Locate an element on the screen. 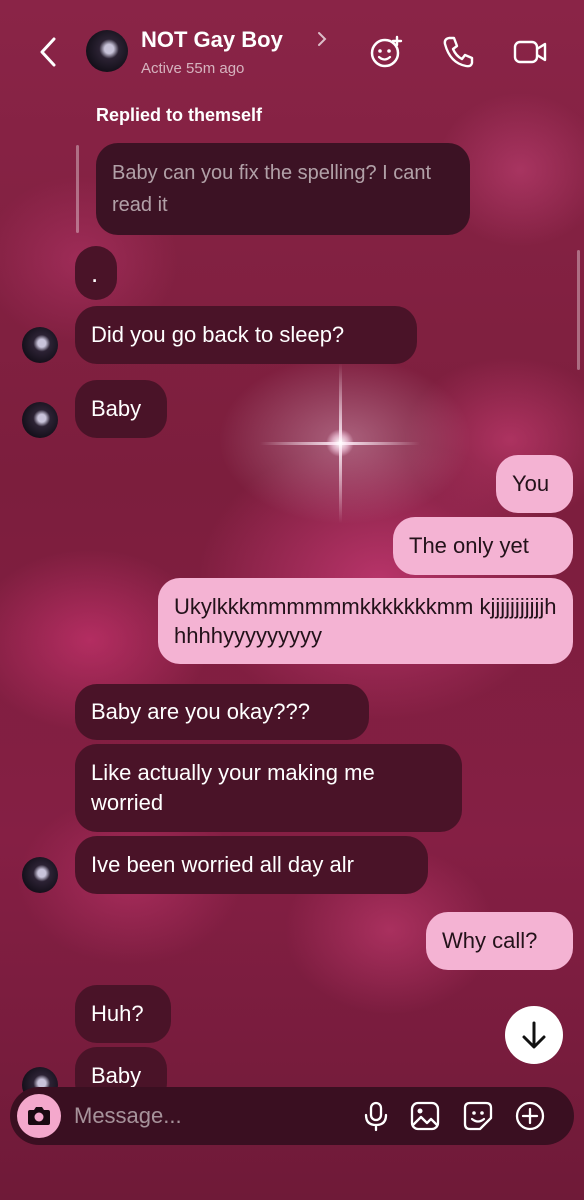 This screenshot has width=584, height=1200. scroll-to-bottom-button is located at coordinates (534, 1035).